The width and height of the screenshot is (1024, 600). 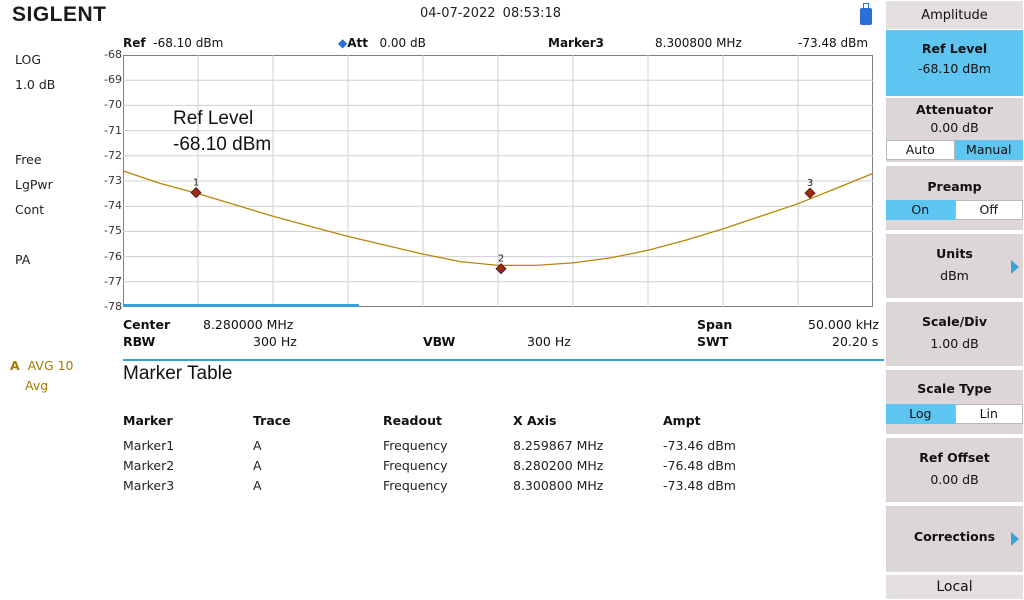 What do you see at coordinates (439, 341) in the screenshot?
I see `vbw-label: VBW` at bounding box center [439, 341].